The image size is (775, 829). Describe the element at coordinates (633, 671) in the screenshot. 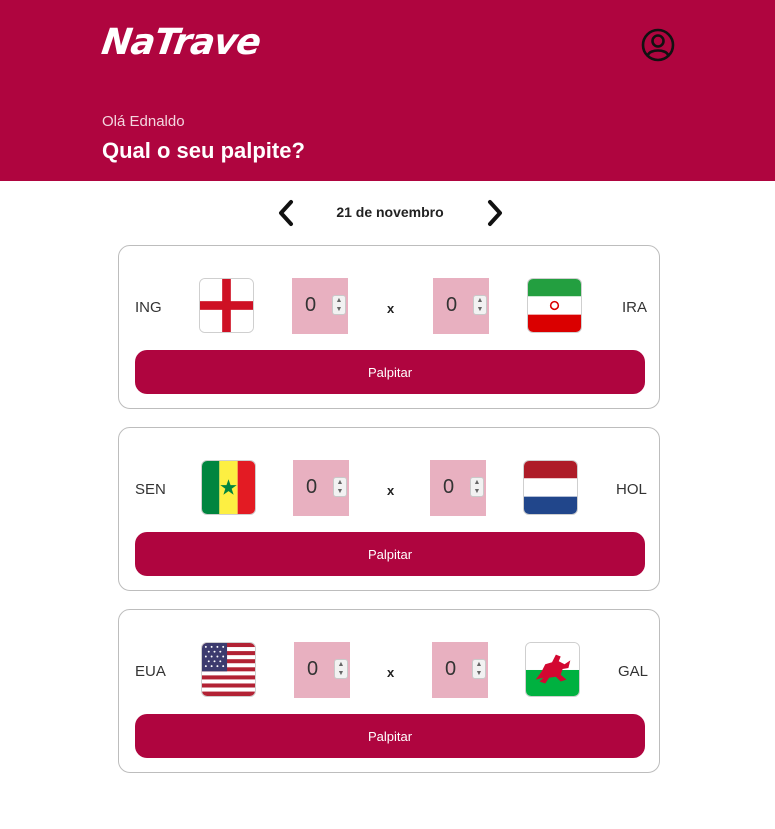

I see `away-team-code: GAL` at that location.